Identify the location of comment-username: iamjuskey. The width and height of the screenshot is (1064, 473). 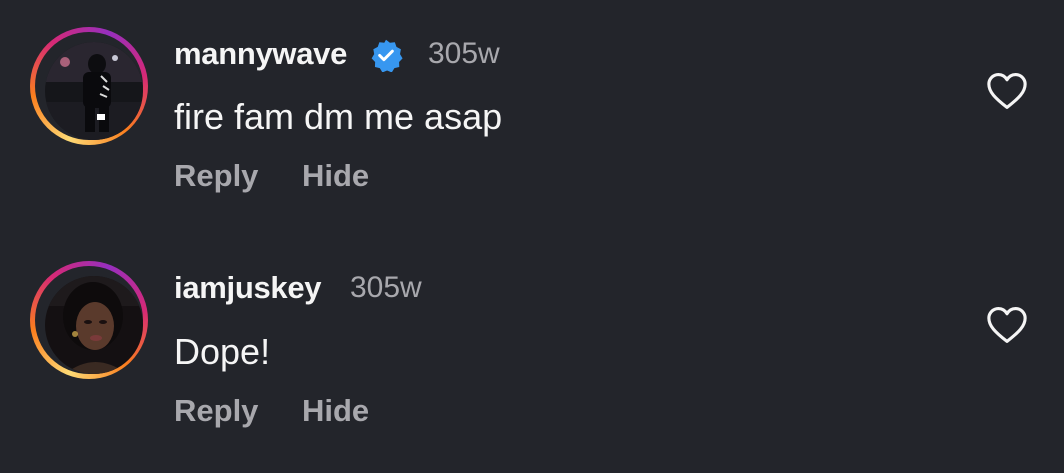
(248, 288).